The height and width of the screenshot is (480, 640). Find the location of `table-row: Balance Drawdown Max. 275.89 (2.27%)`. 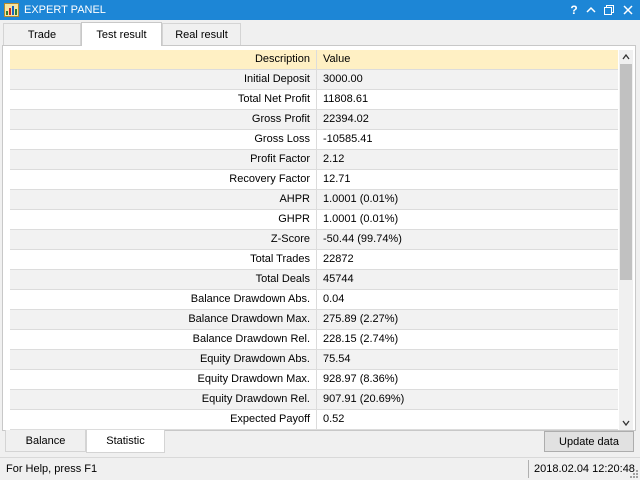

table-row: Balance Drawdown Max. 275.89 (2.27%) is located at coordinates (314, 320).